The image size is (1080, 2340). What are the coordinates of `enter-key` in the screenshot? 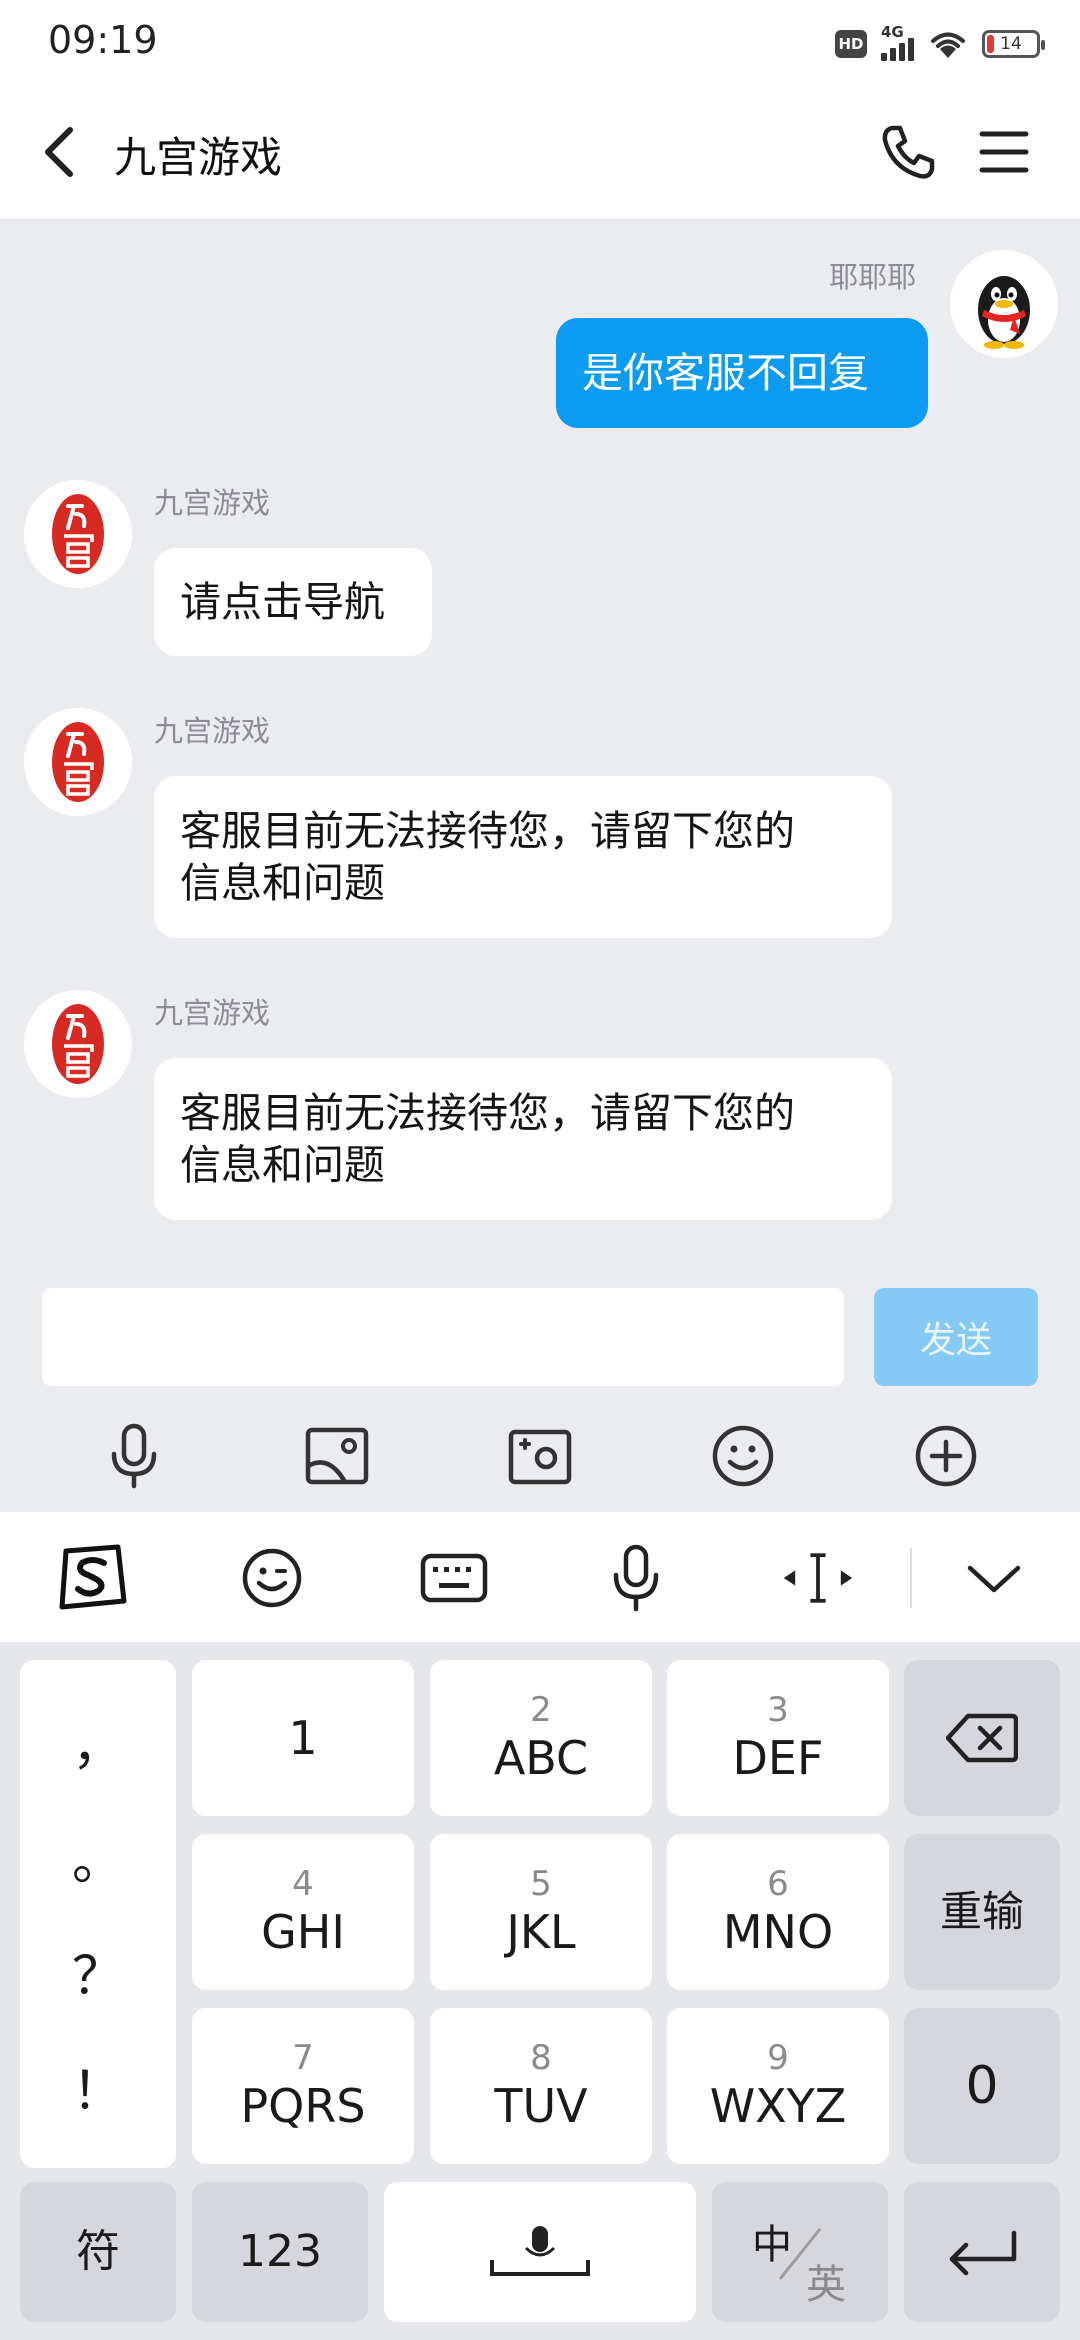 It's located at (982, 2252).